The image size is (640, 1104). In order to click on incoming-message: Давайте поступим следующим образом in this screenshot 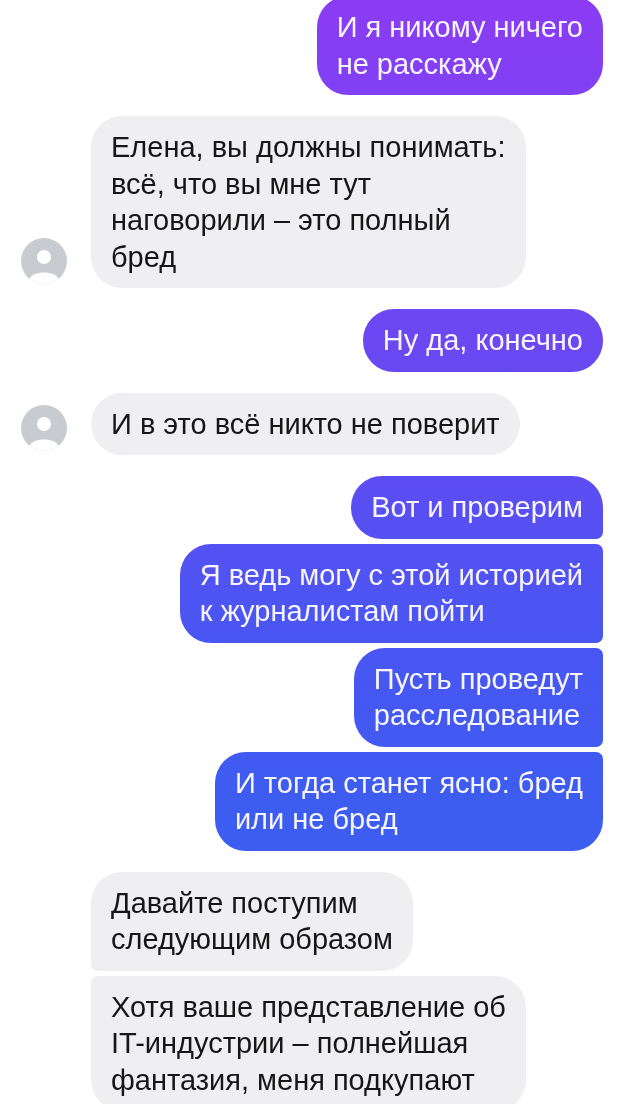, I will do `click(252, 921)`.